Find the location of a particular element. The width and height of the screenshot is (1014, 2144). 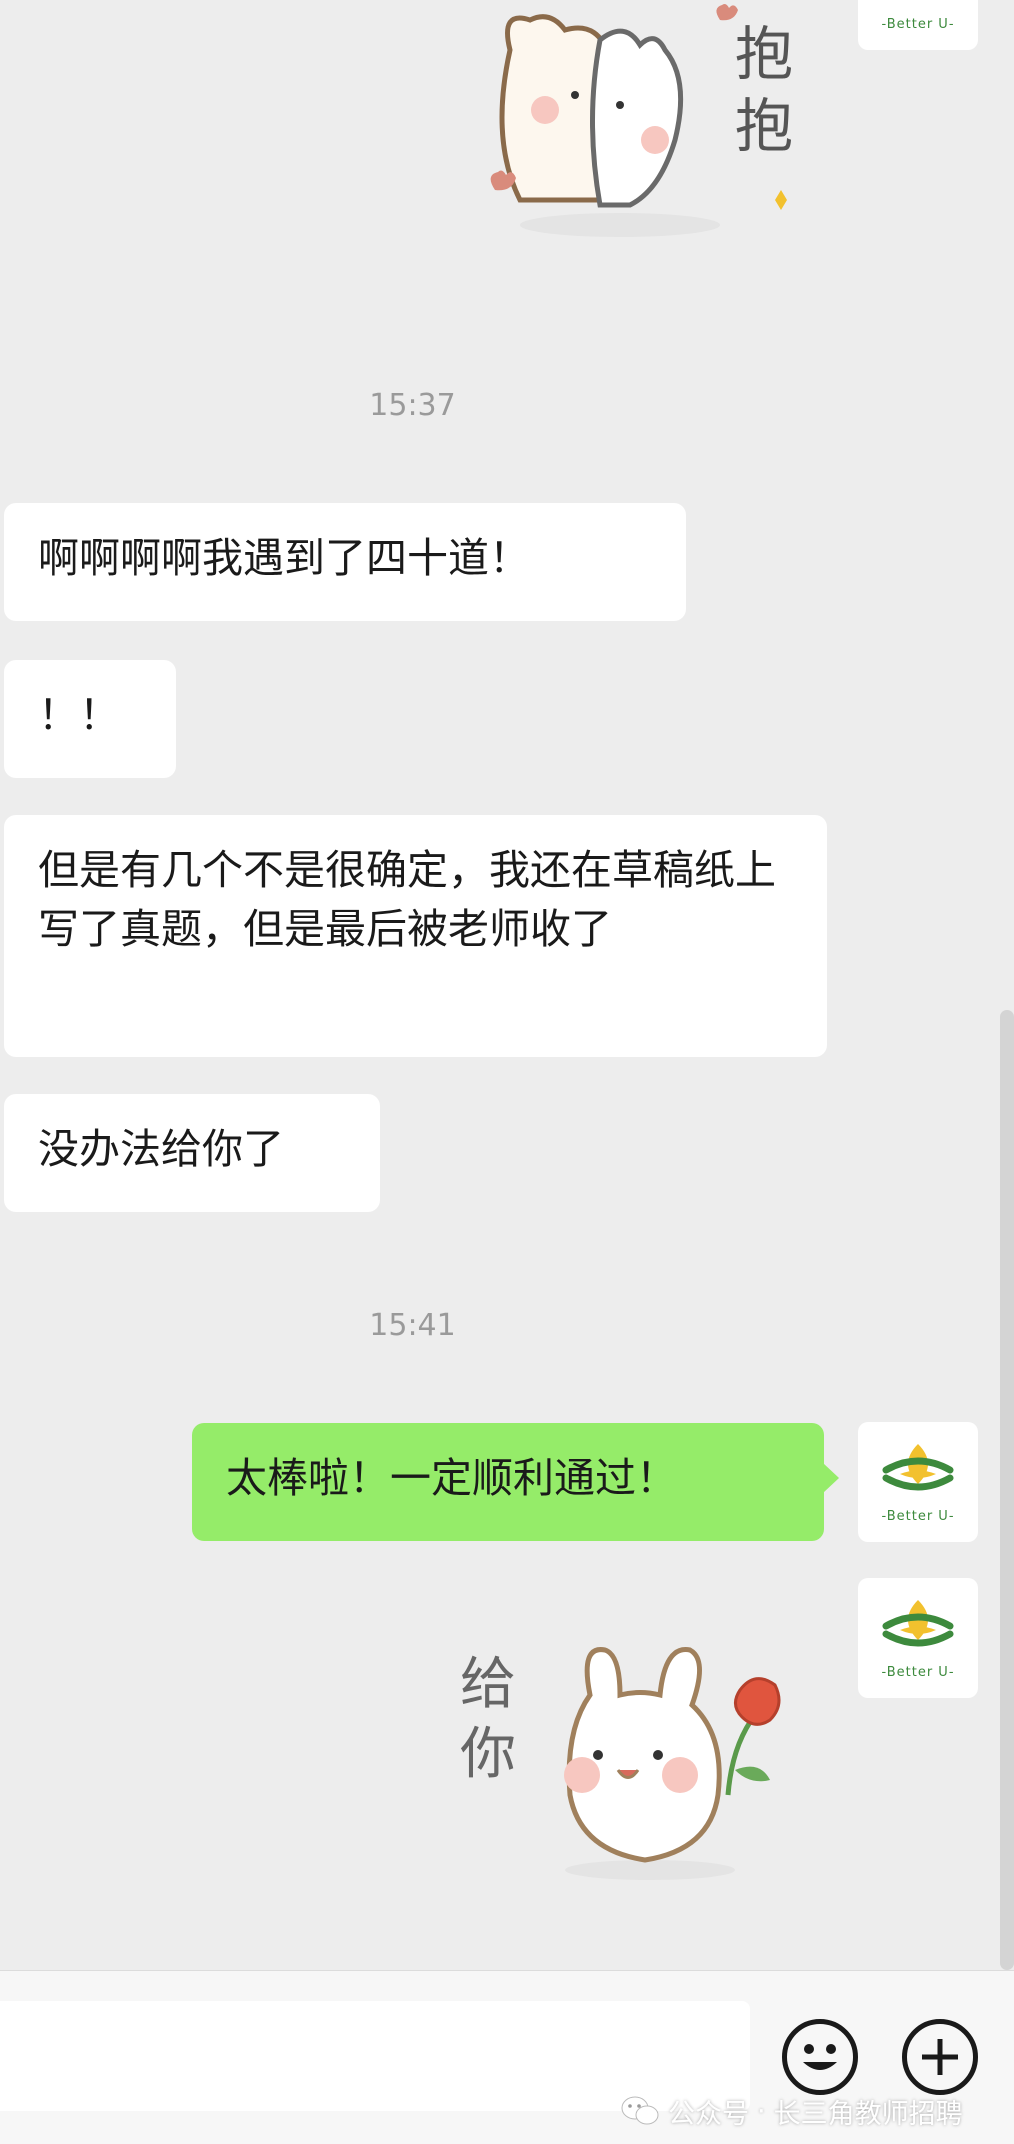

sticker-caption: 抱抱 is located at coordinates (764, 90).